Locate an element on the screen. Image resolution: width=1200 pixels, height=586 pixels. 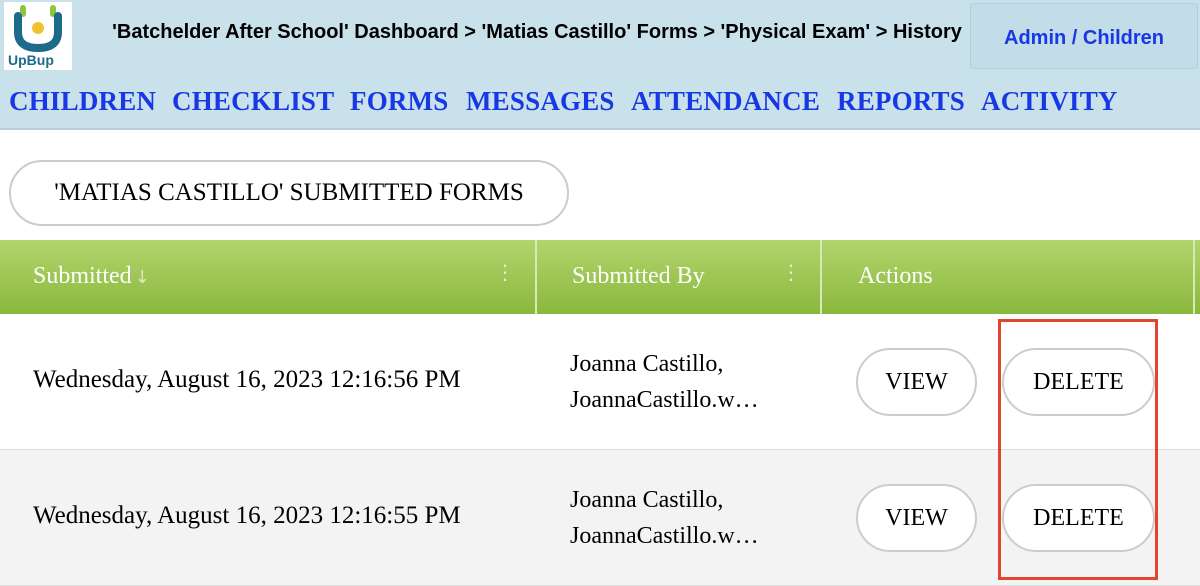
nav-forms: FORMS is located at coordinates (399, 101).